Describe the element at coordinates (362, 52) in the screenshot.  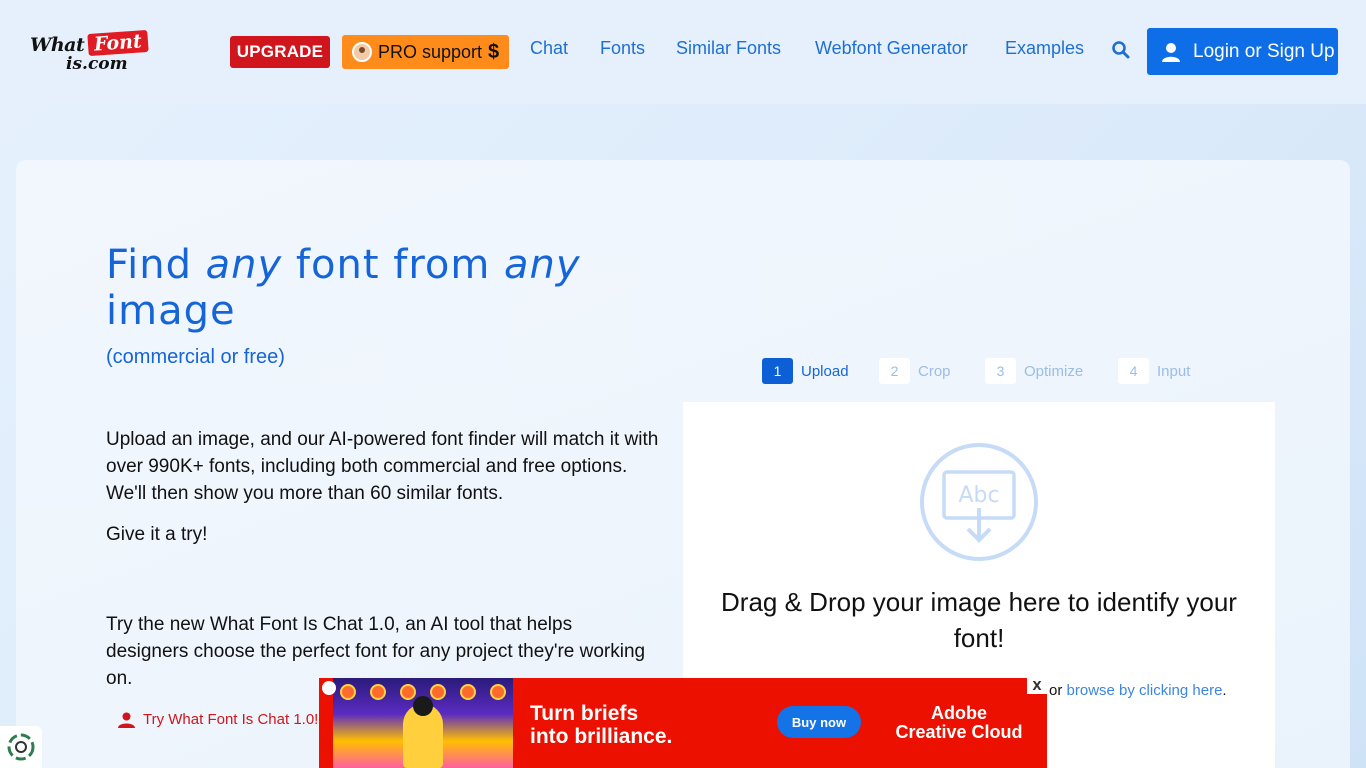
I see `support-avatar-icon` at that location.